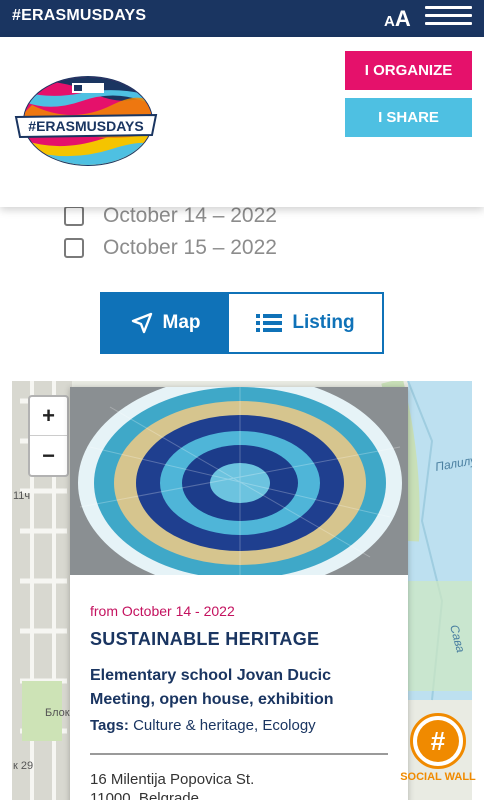  What do you see at coordinates (48, 455) in the screenshot?
I see `zoom-out-button: −` at bounding box center [48, 455].